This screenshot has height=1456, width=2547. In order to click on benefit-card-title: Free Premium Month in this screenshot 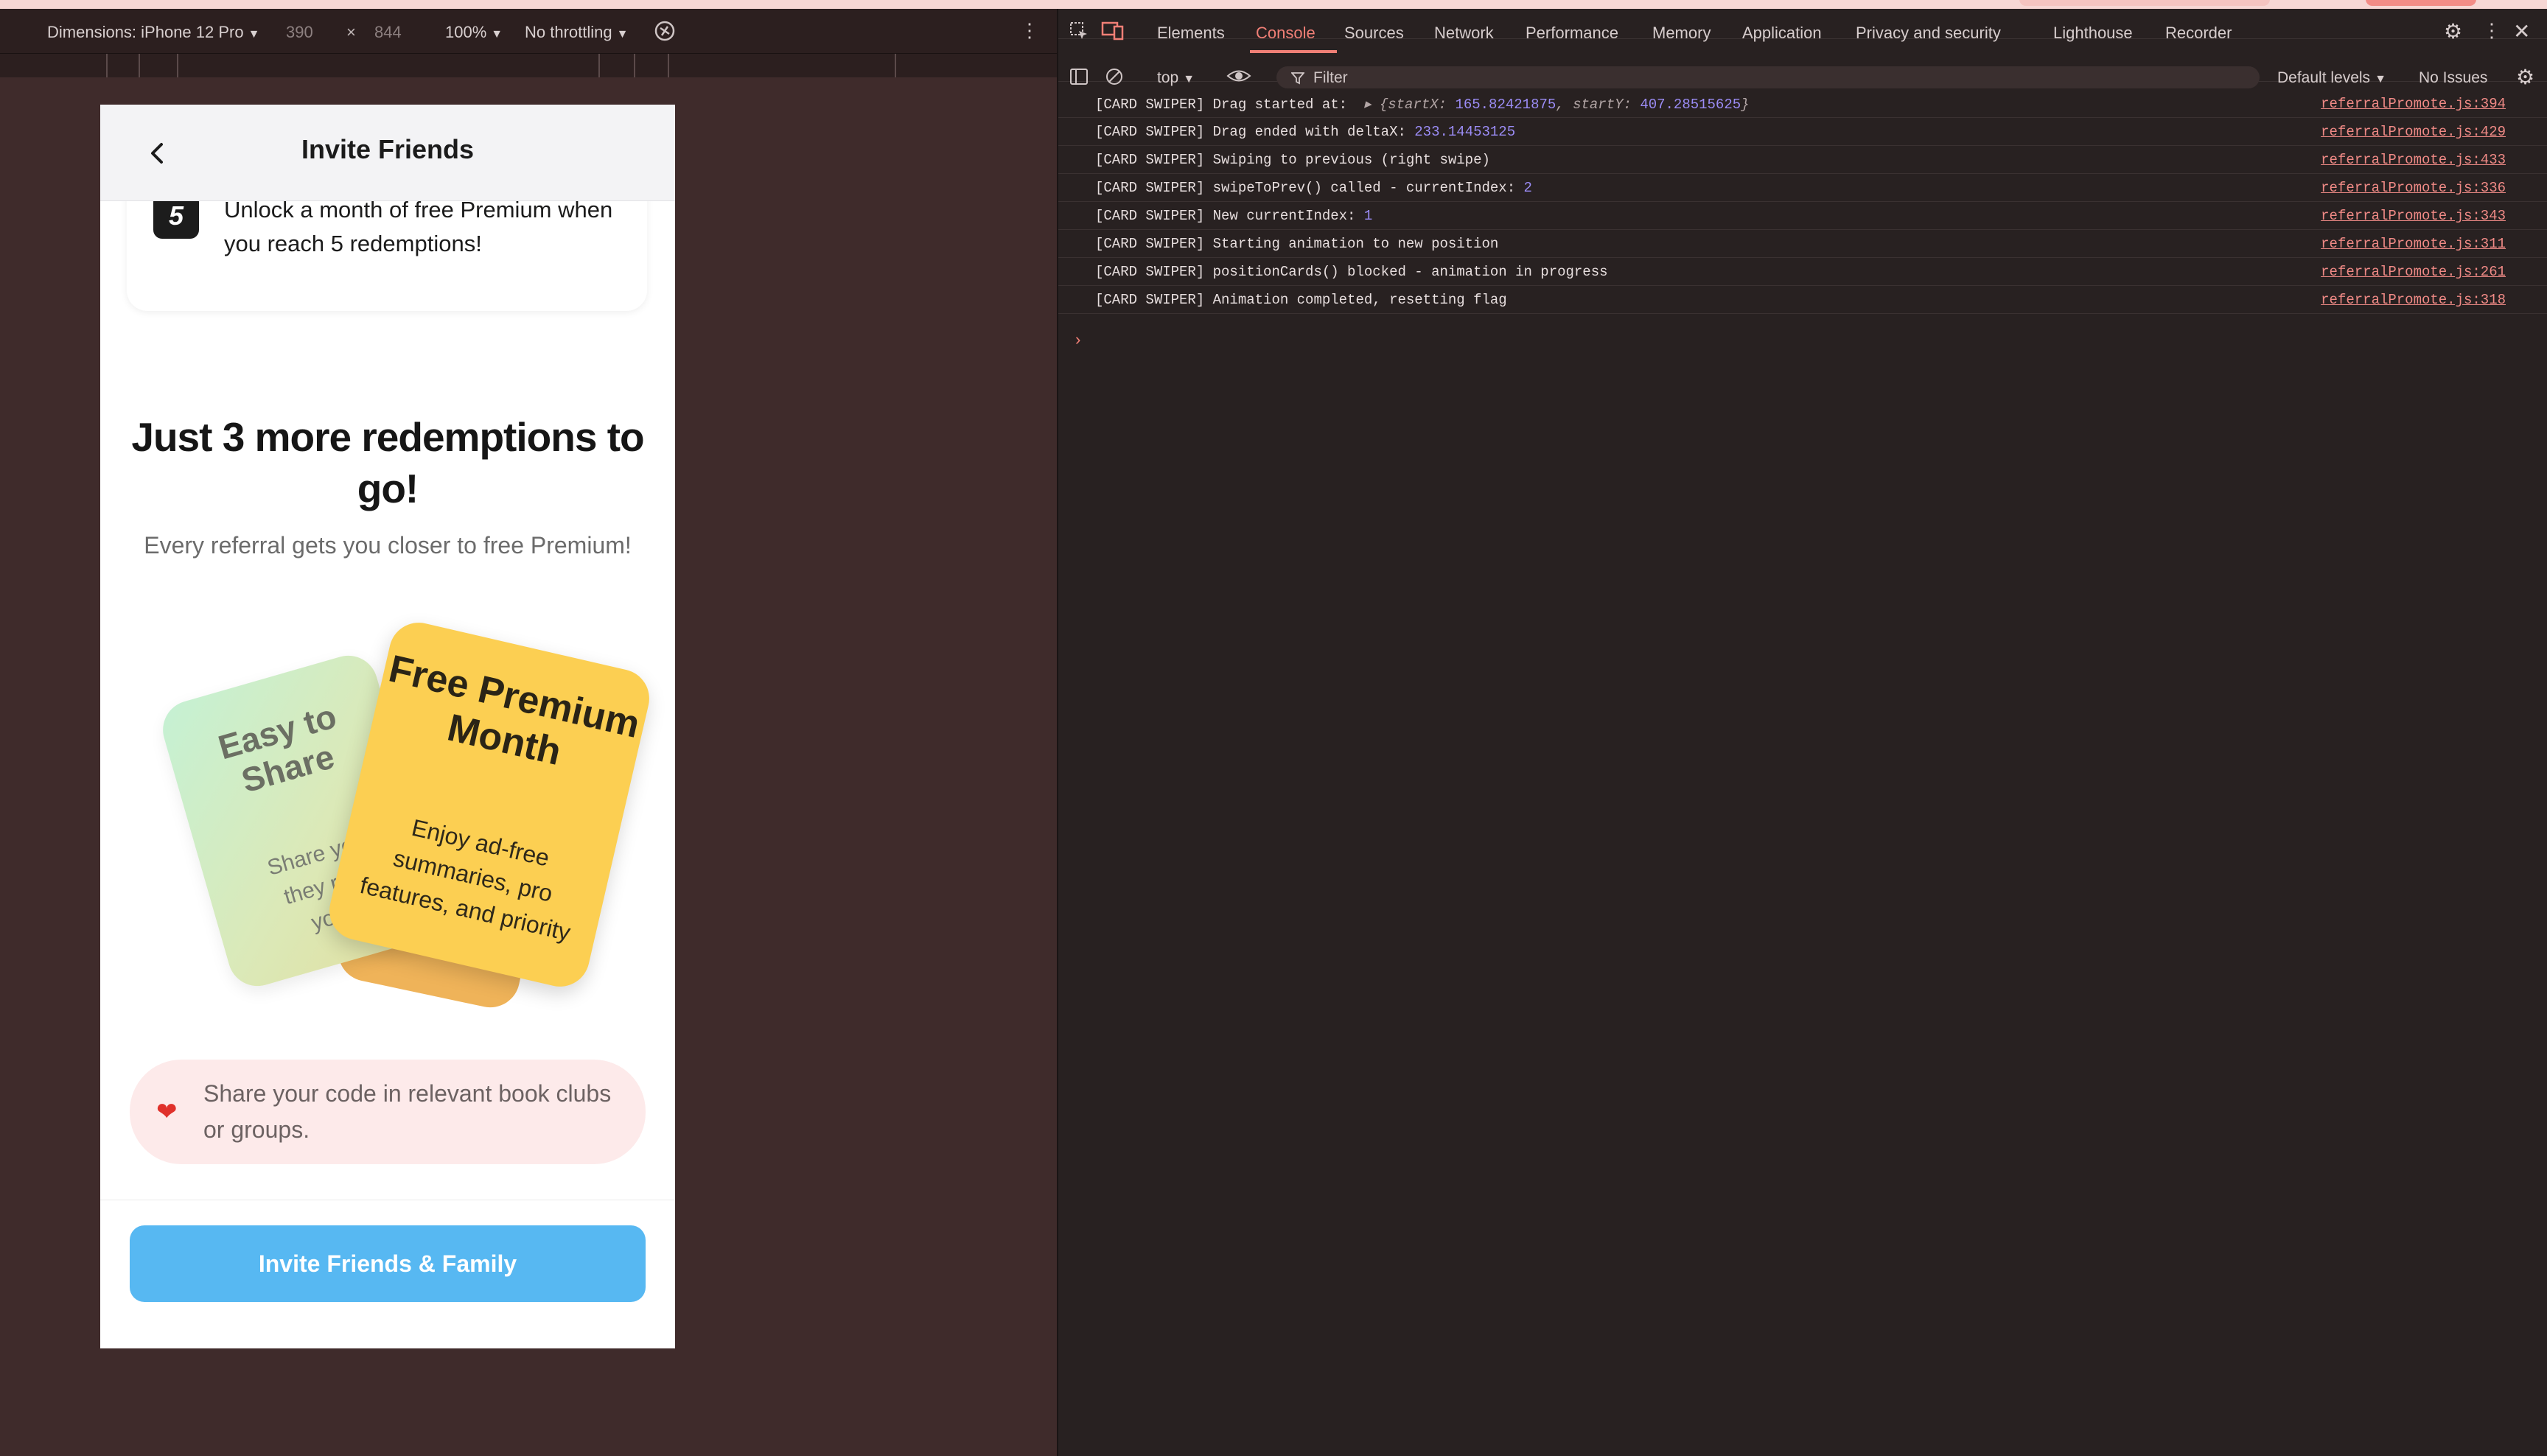, I will do `click(514, 710)`.